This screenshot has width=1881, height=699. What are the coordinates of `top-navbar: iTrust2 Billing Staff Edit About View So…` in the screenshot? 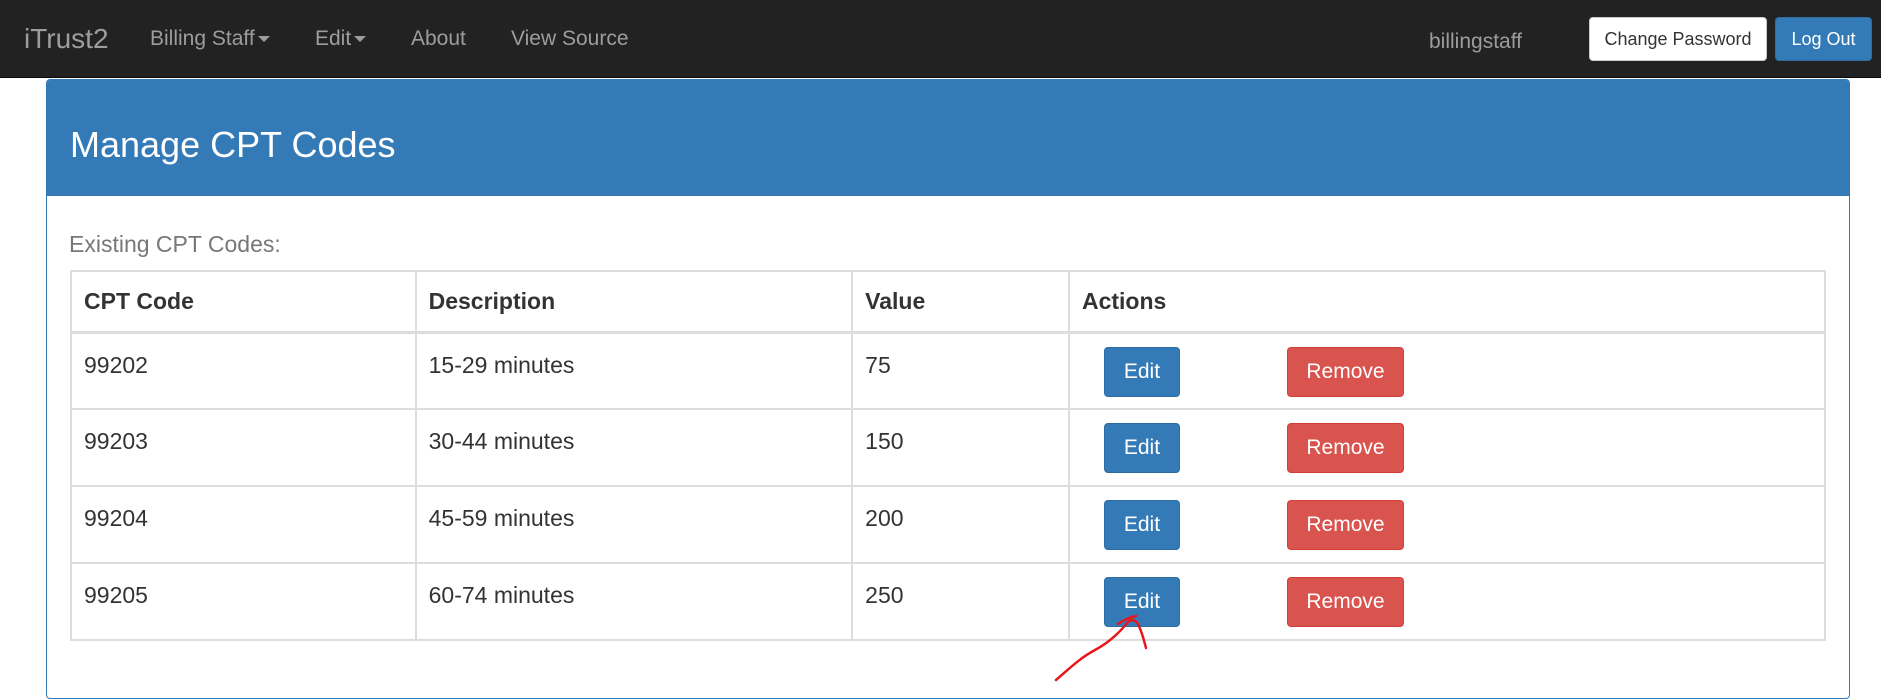 It's located at (940, 39).